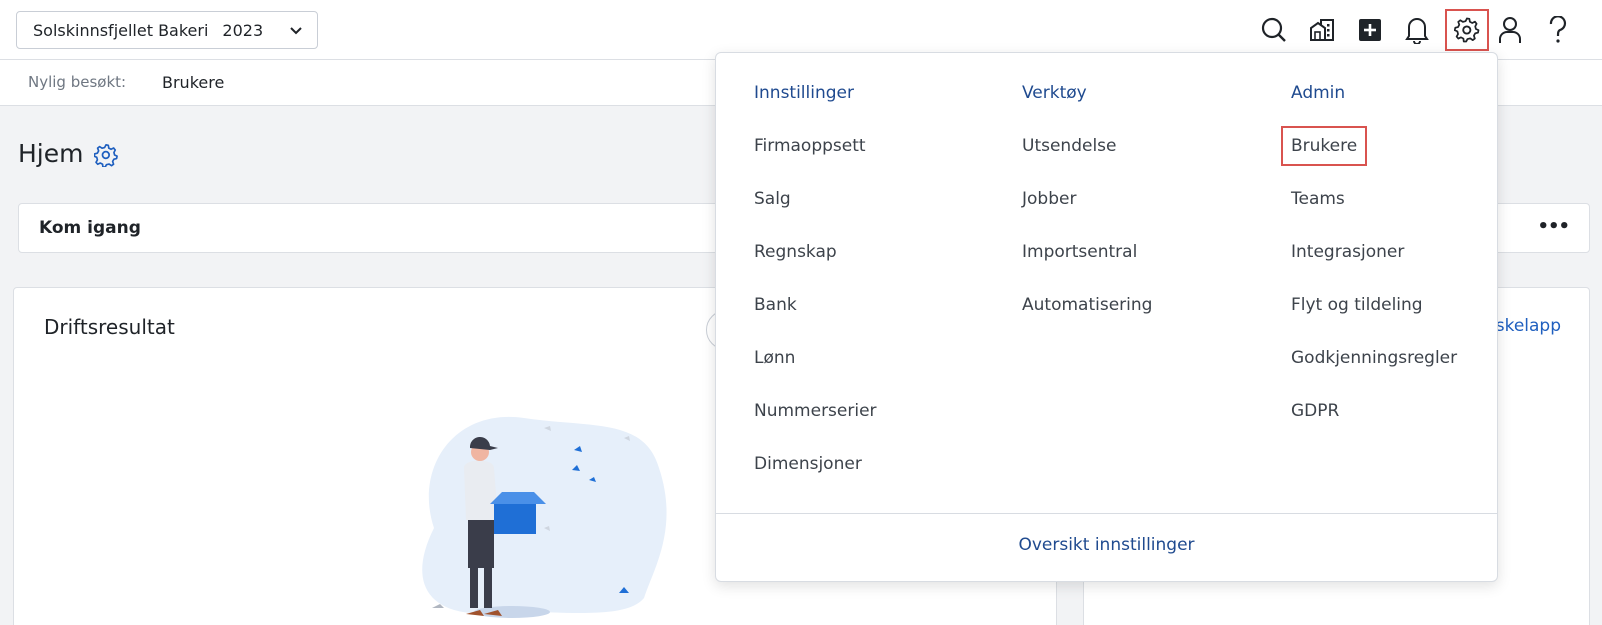 This screenshot has height=625, width=1602. What do you see at coordinates (51, 153) in the screenshot?
I see `page-title: Hjem` at bounding box center [51, 153].